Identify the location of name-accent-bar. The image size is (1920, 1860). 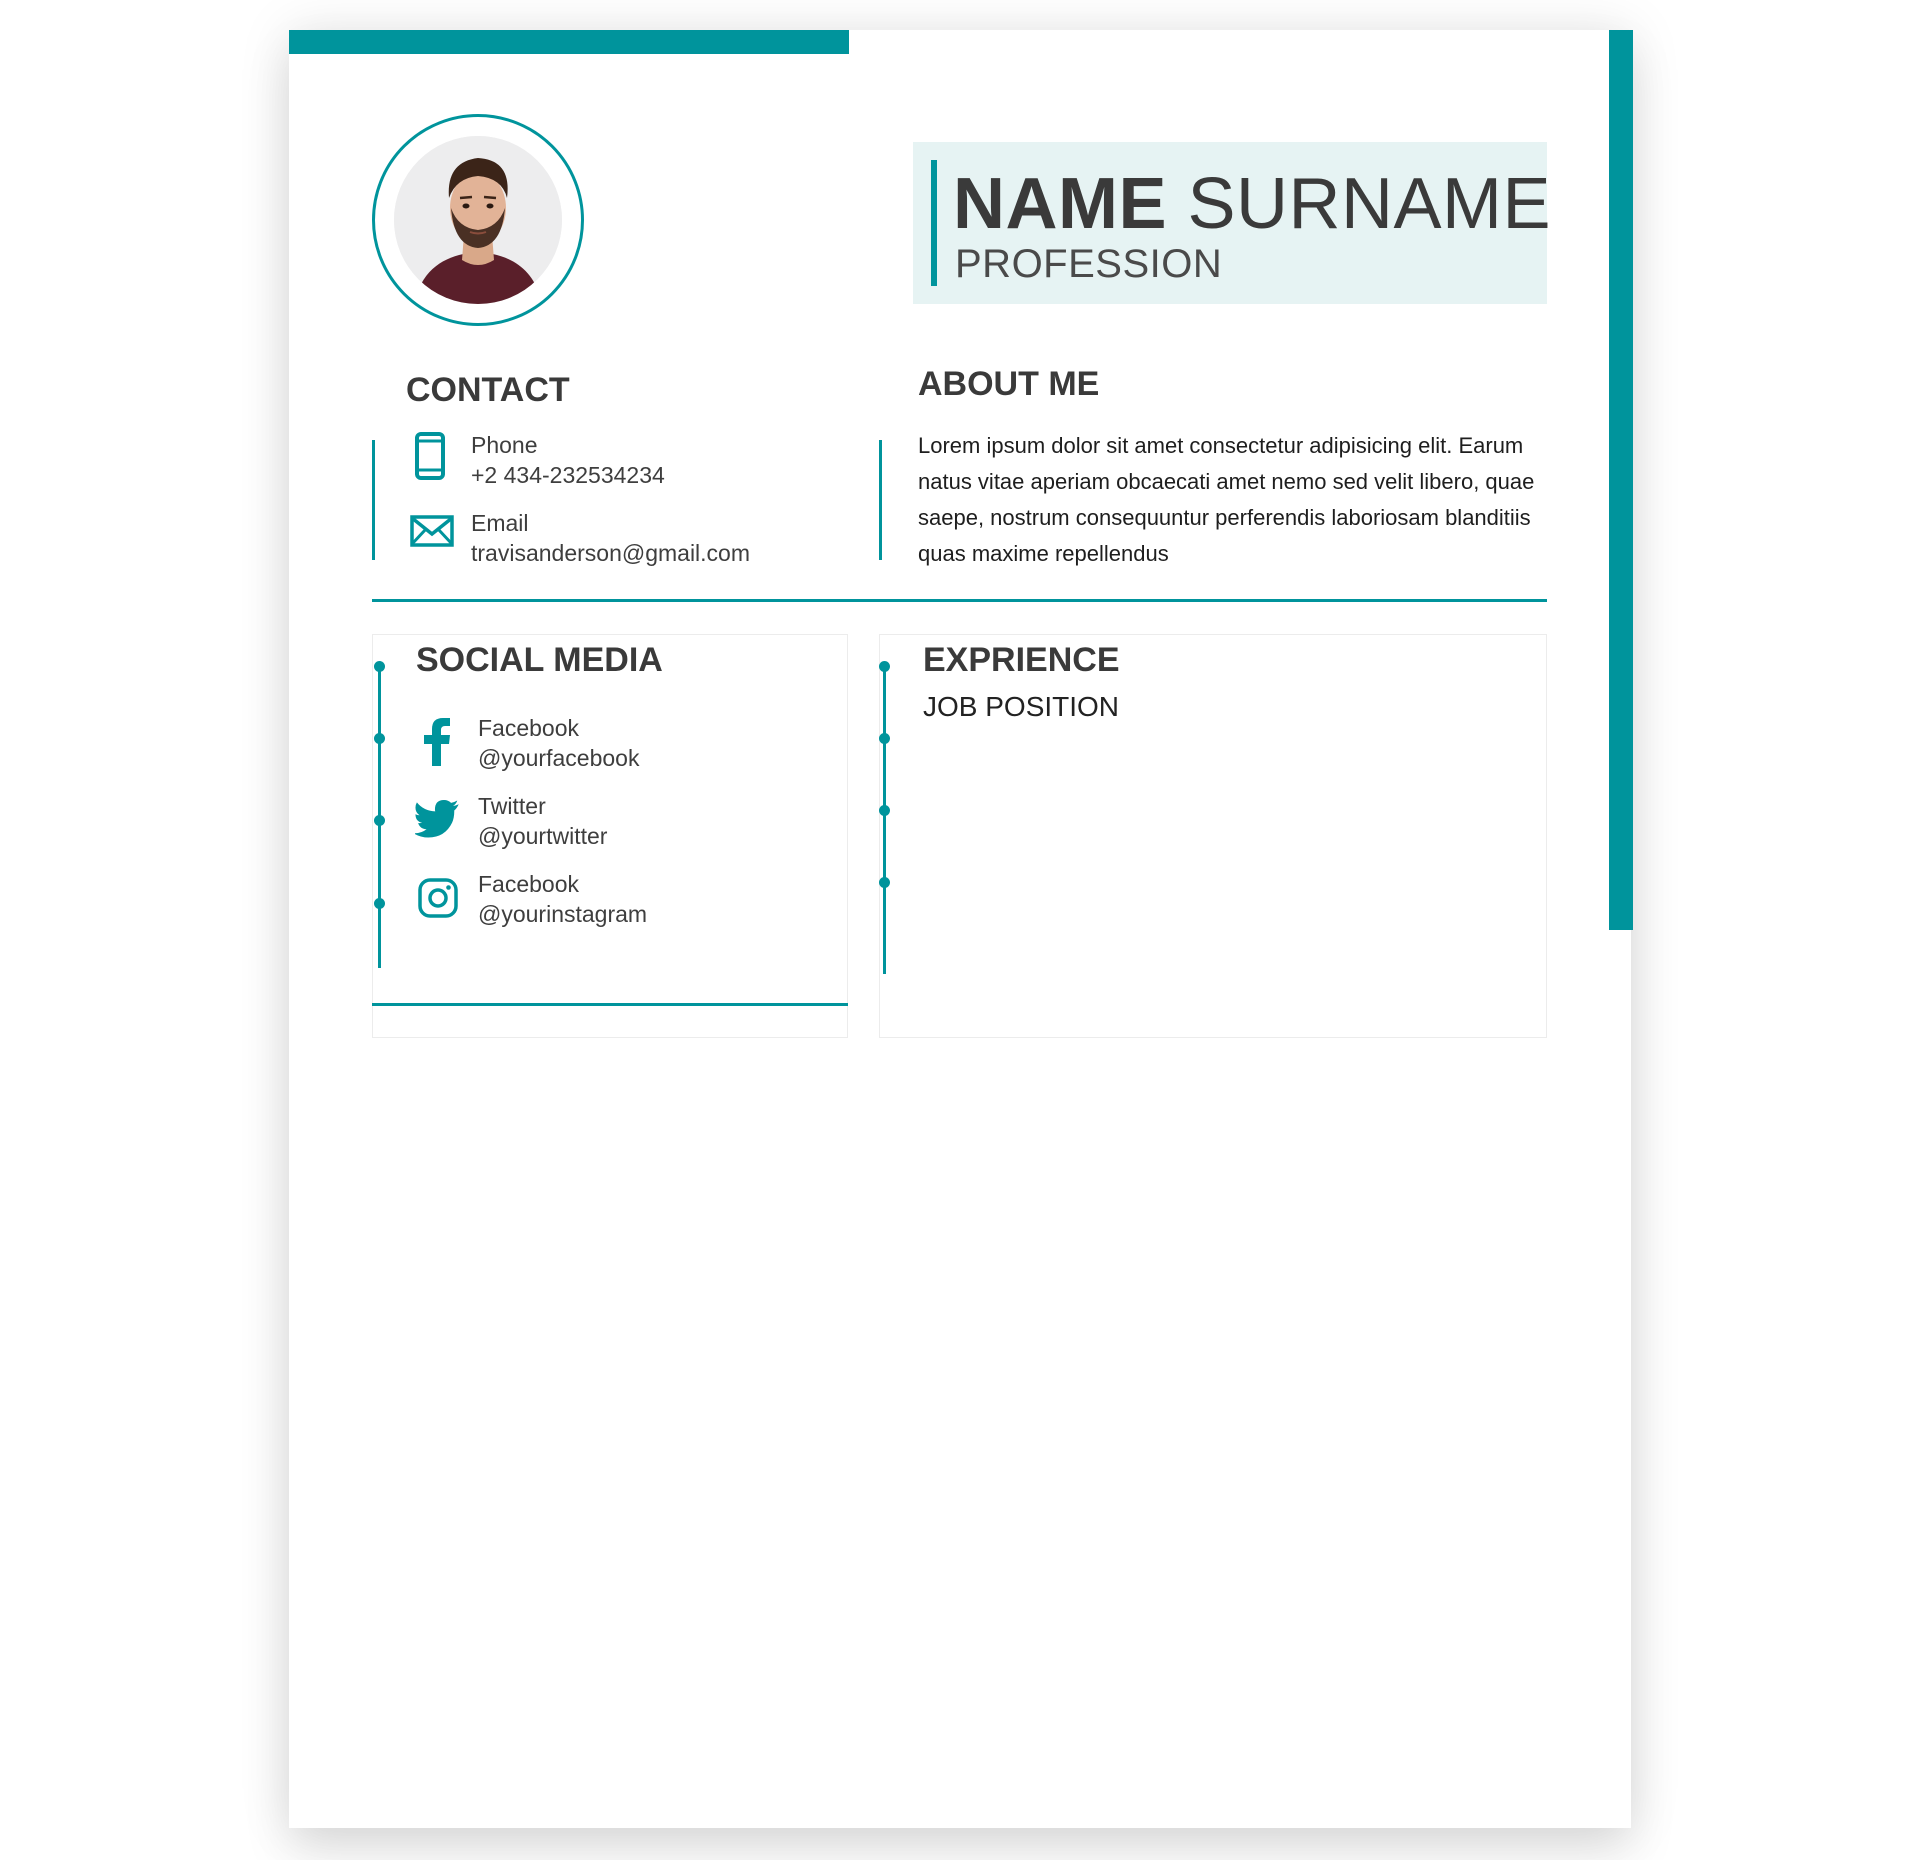
(934, 223).